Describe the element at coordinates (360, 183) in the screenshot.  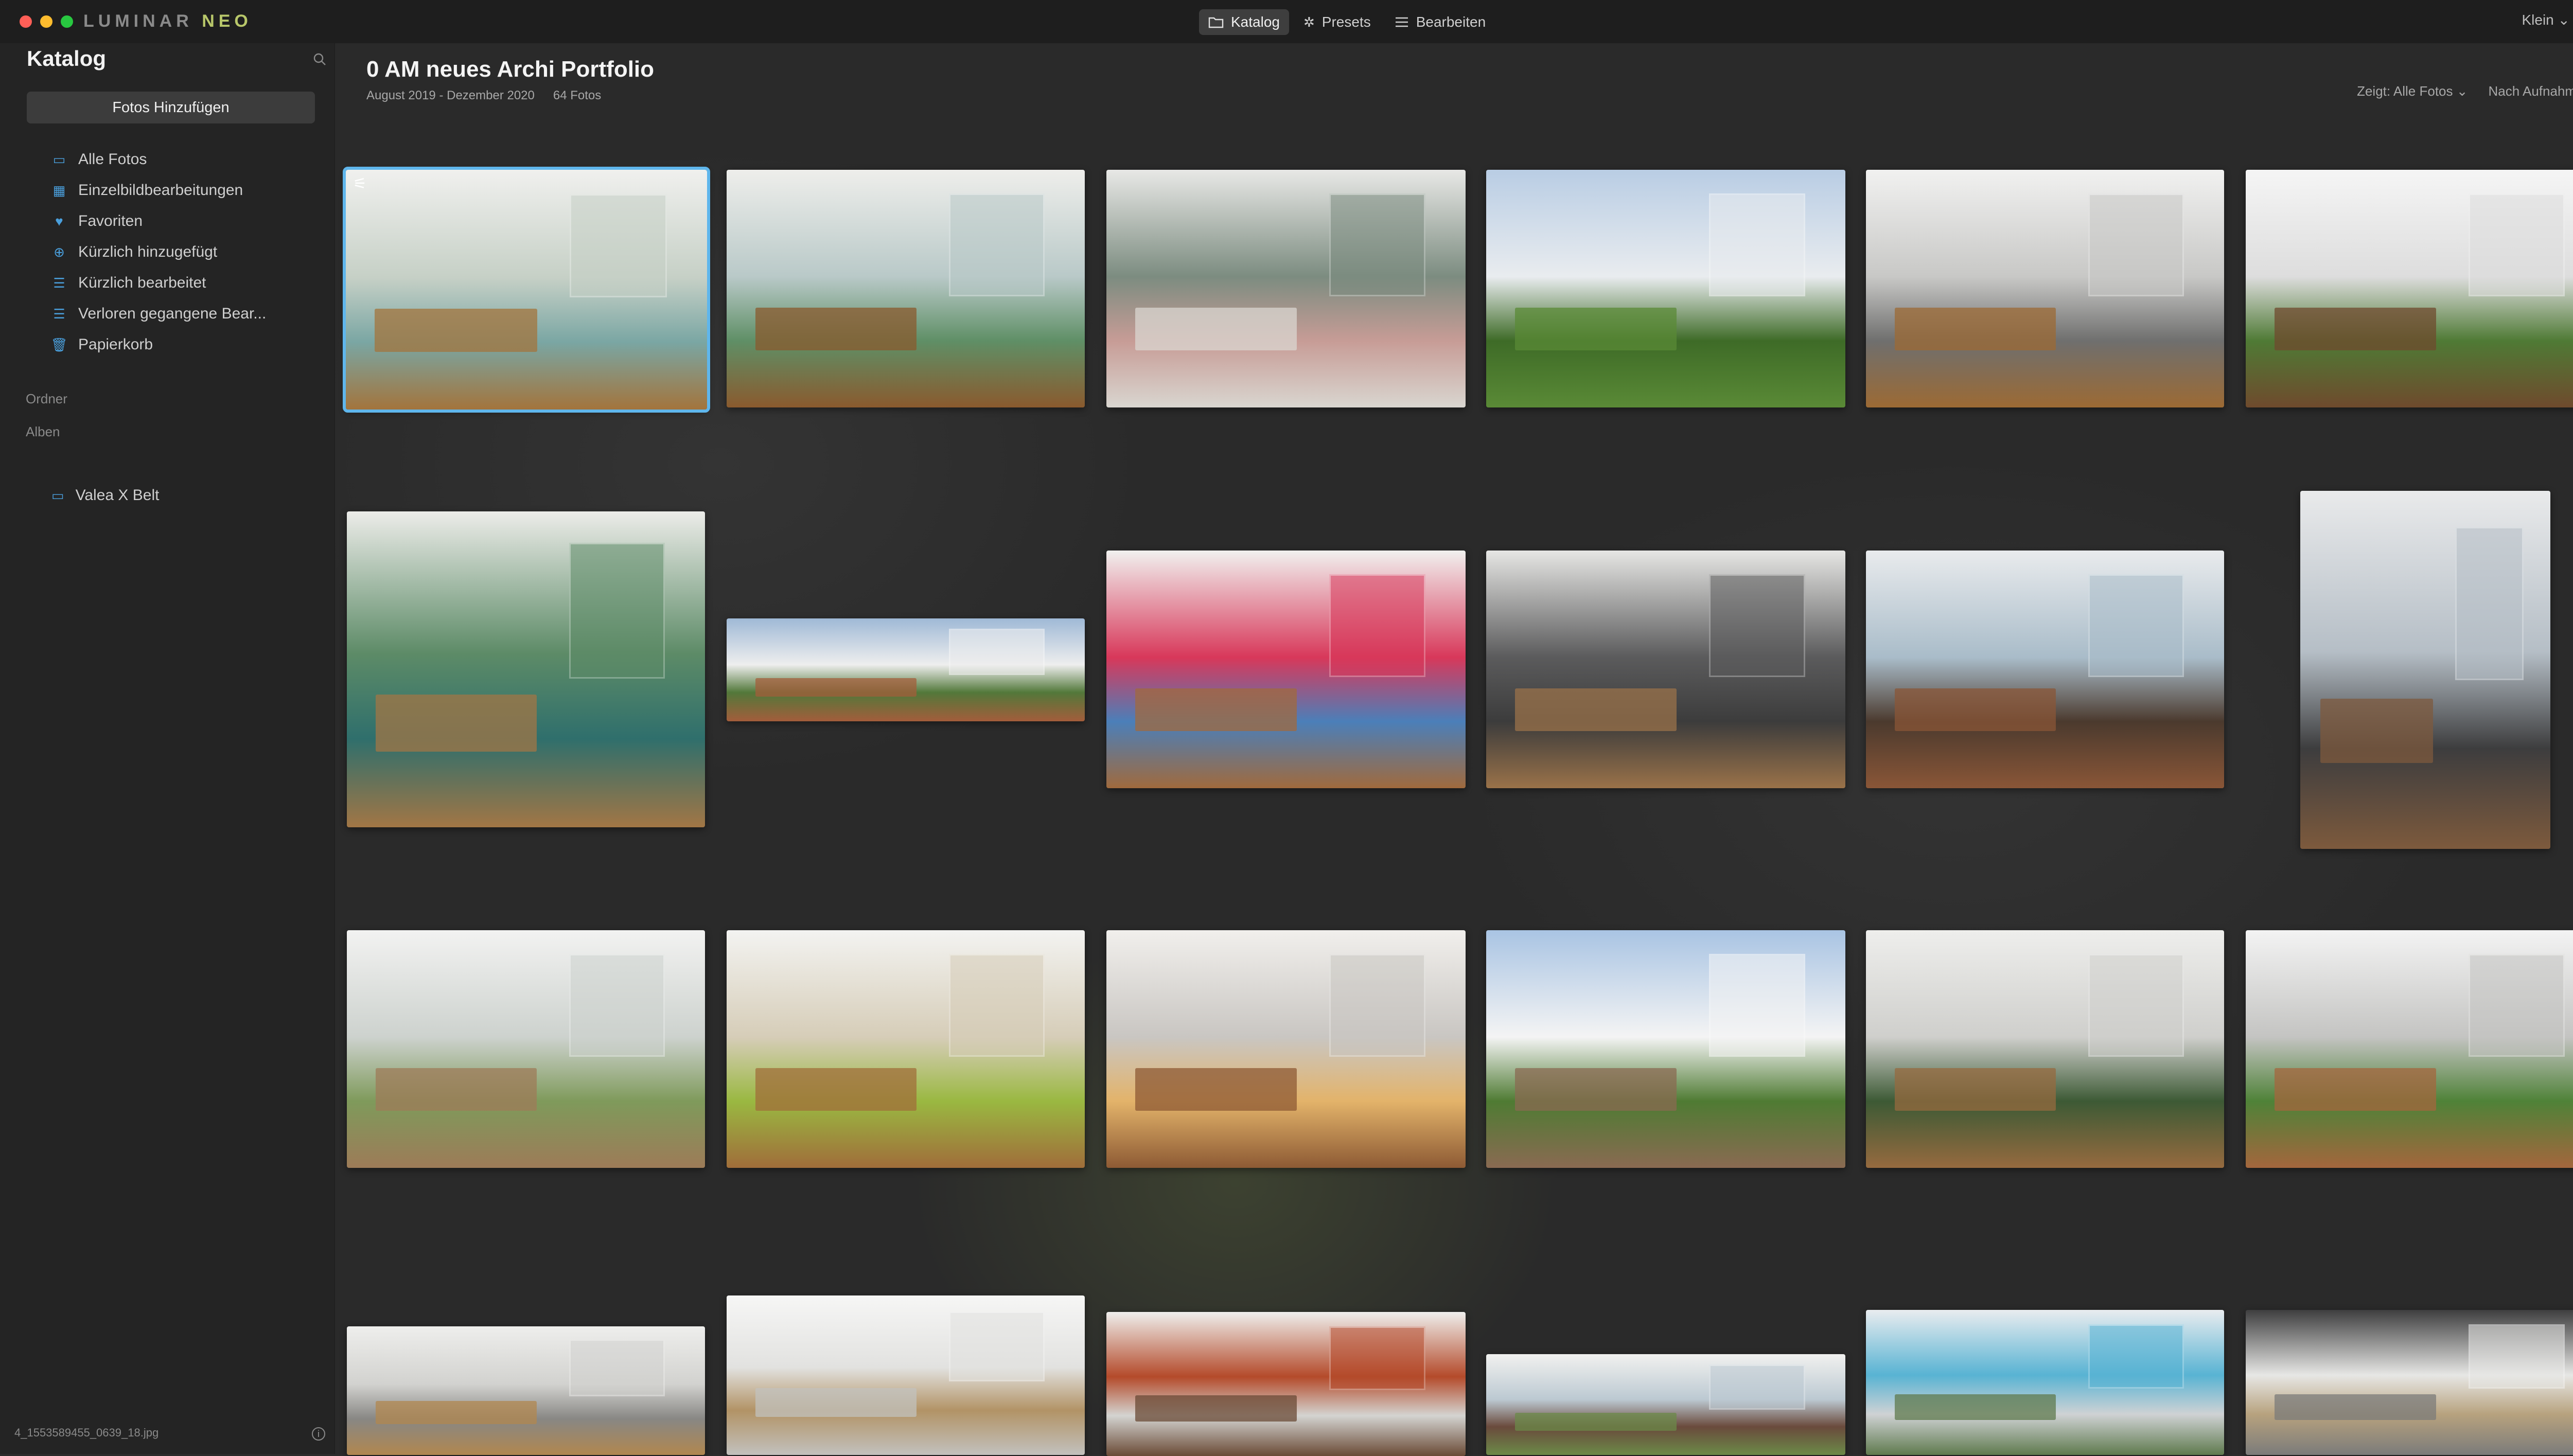
I see `edited-badge-icon: ⚟` at that location.